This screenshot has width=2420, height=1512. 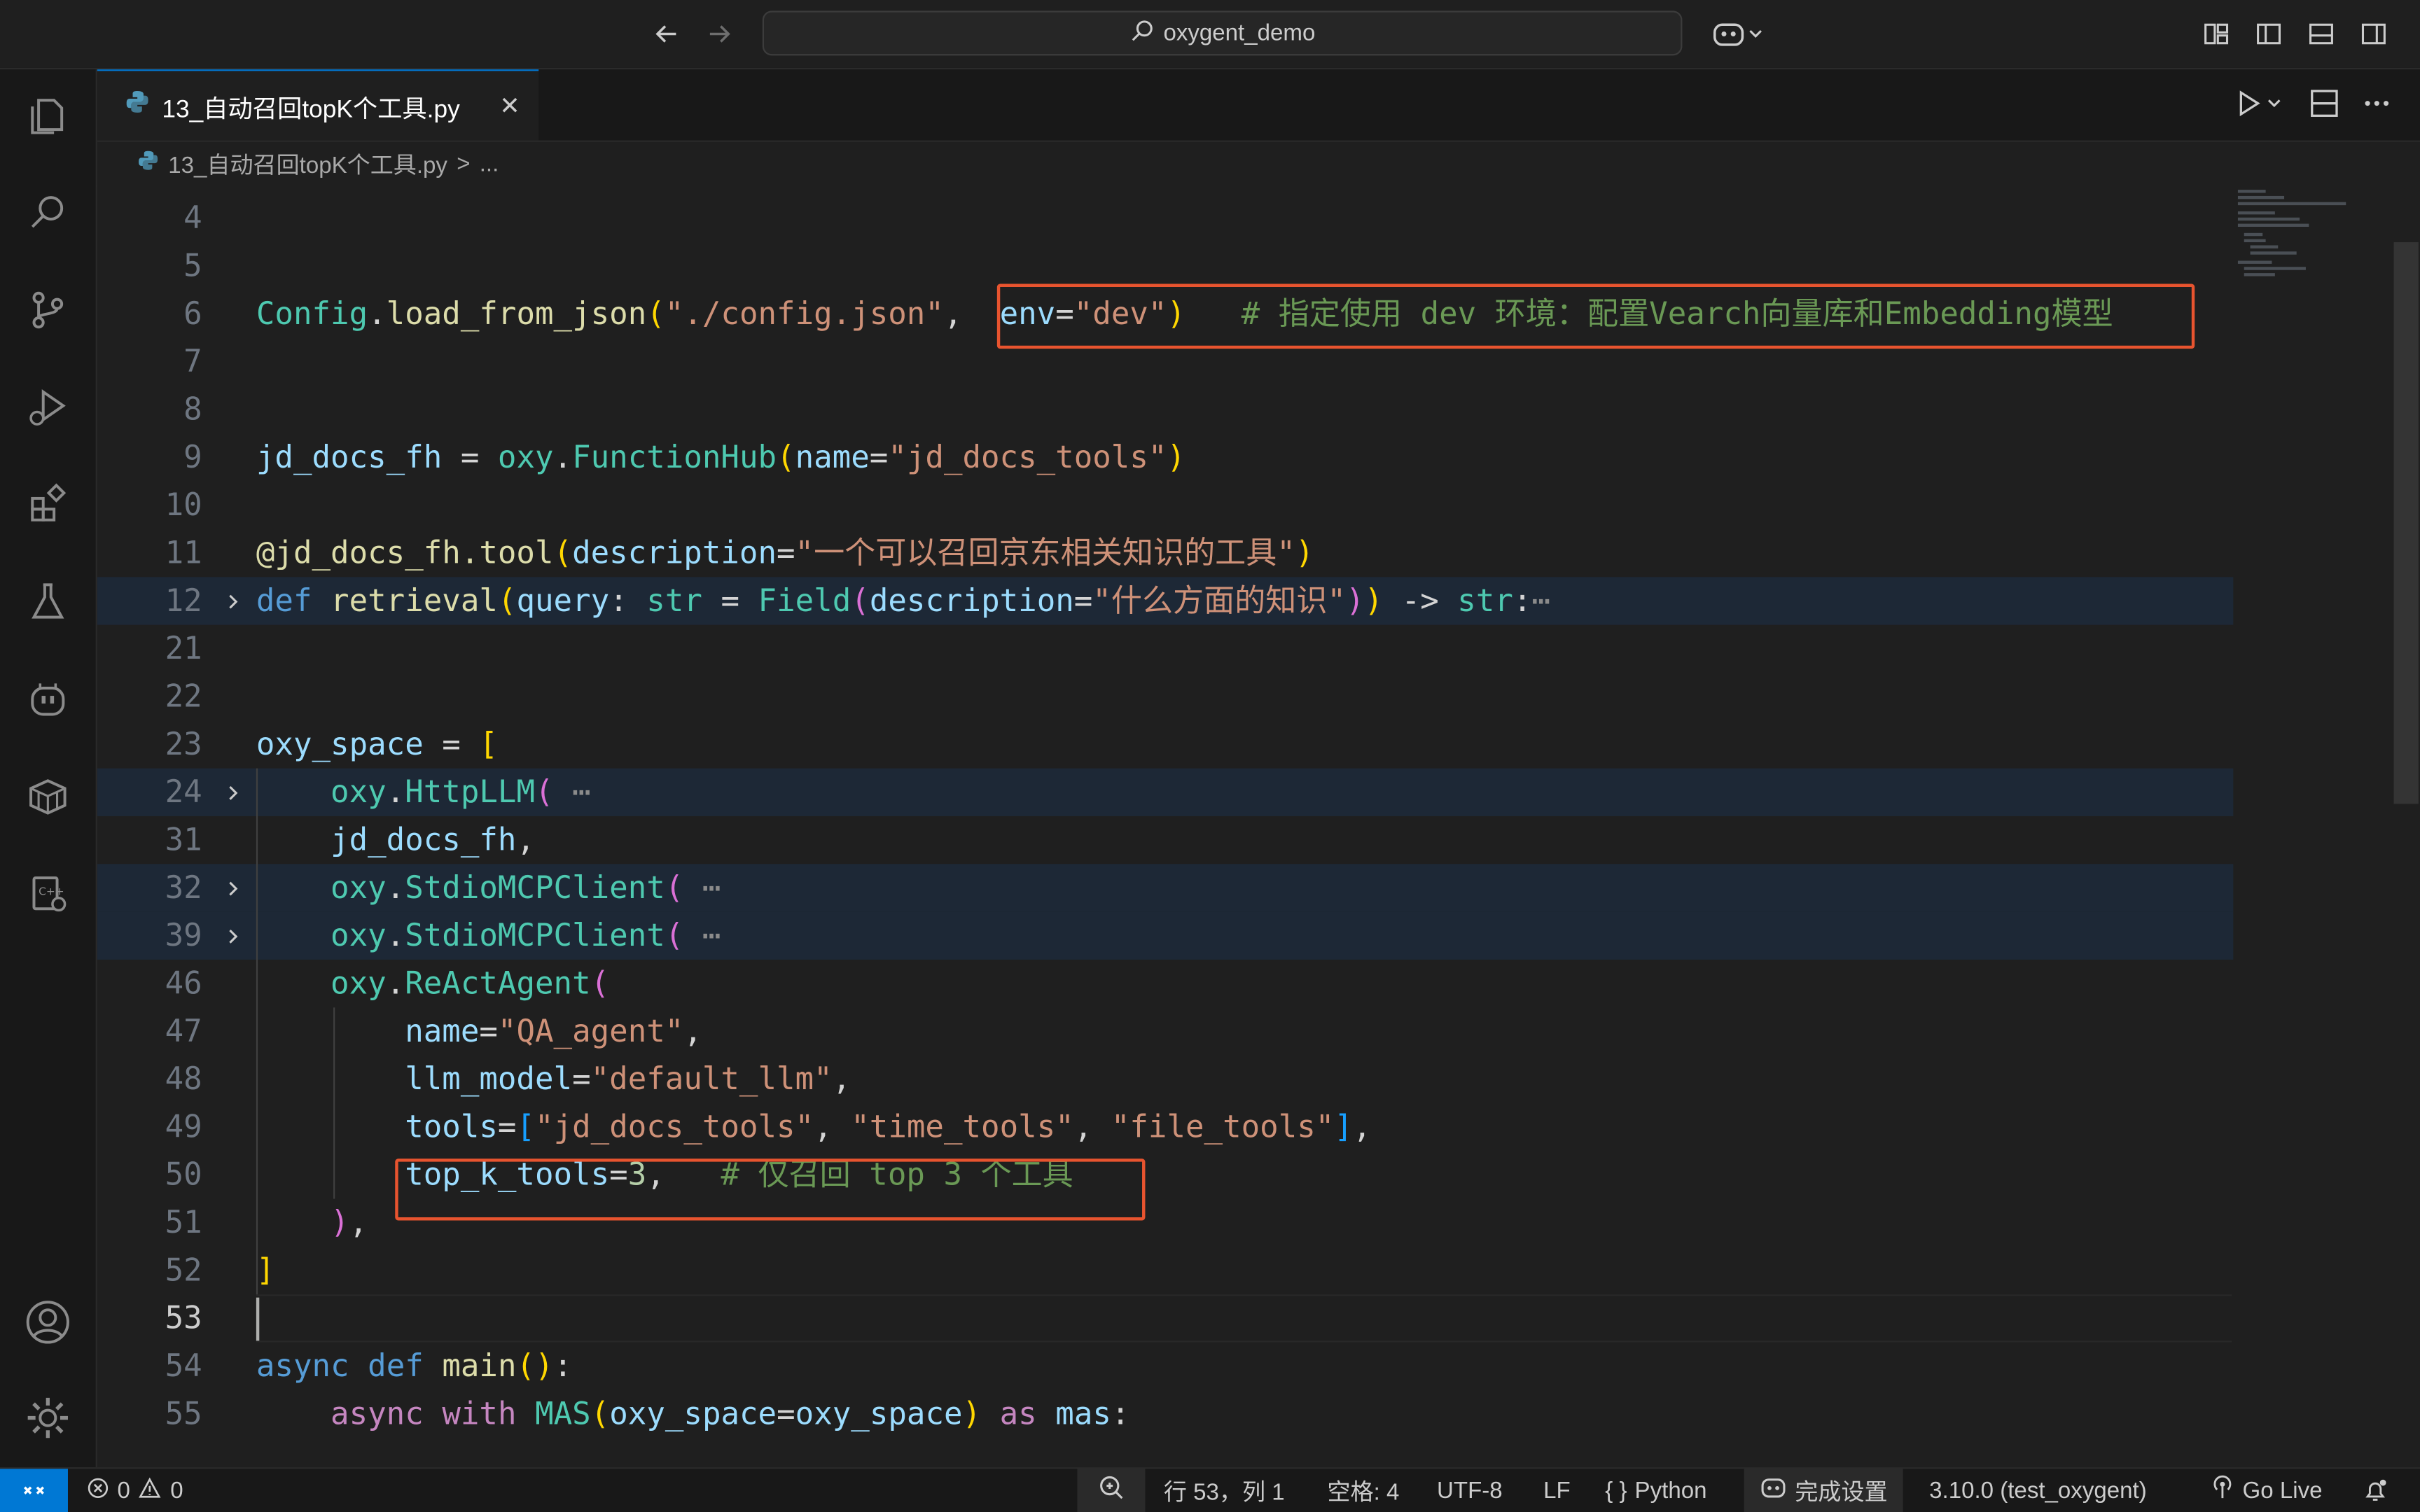 I want to click on copilot-setup-button: 完成设置, so click(x=1823, y=1490).